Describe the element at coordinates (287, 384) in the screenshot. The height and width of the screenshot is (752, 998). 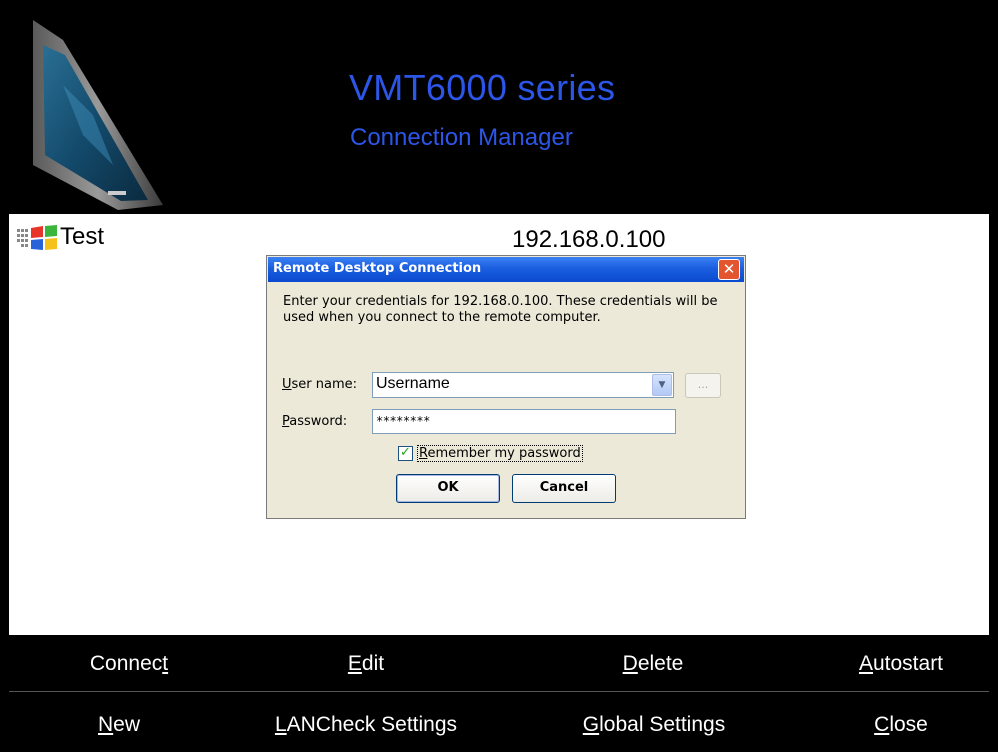
I see `user-name-label-accel: U` at that location.